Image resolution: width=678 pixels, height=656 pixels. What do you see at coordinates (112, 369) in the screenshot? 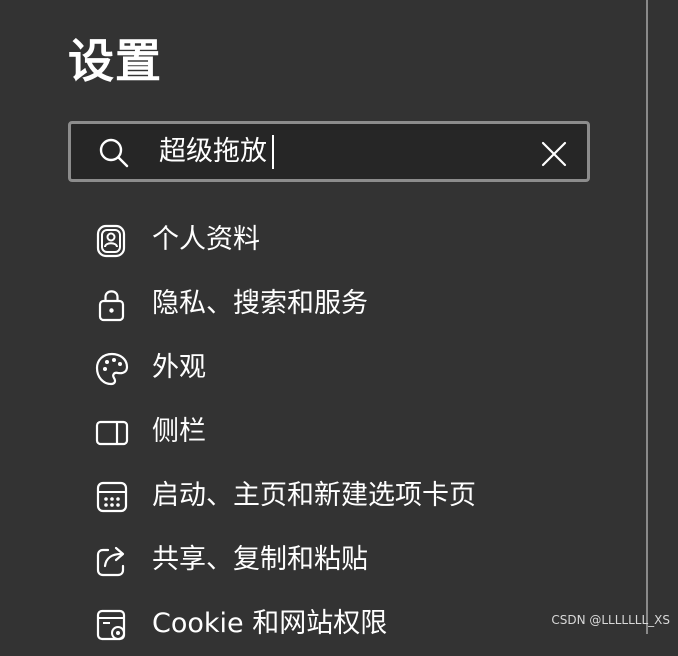
I see `palette-icon` at bounding box center [112, 369].